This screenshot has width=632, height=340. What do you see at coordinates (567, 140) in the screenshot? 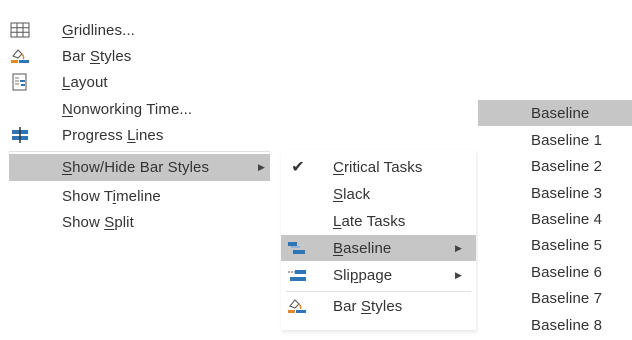
I see `menu-item-label: Baseline 1` at bounding box center [567, 140].